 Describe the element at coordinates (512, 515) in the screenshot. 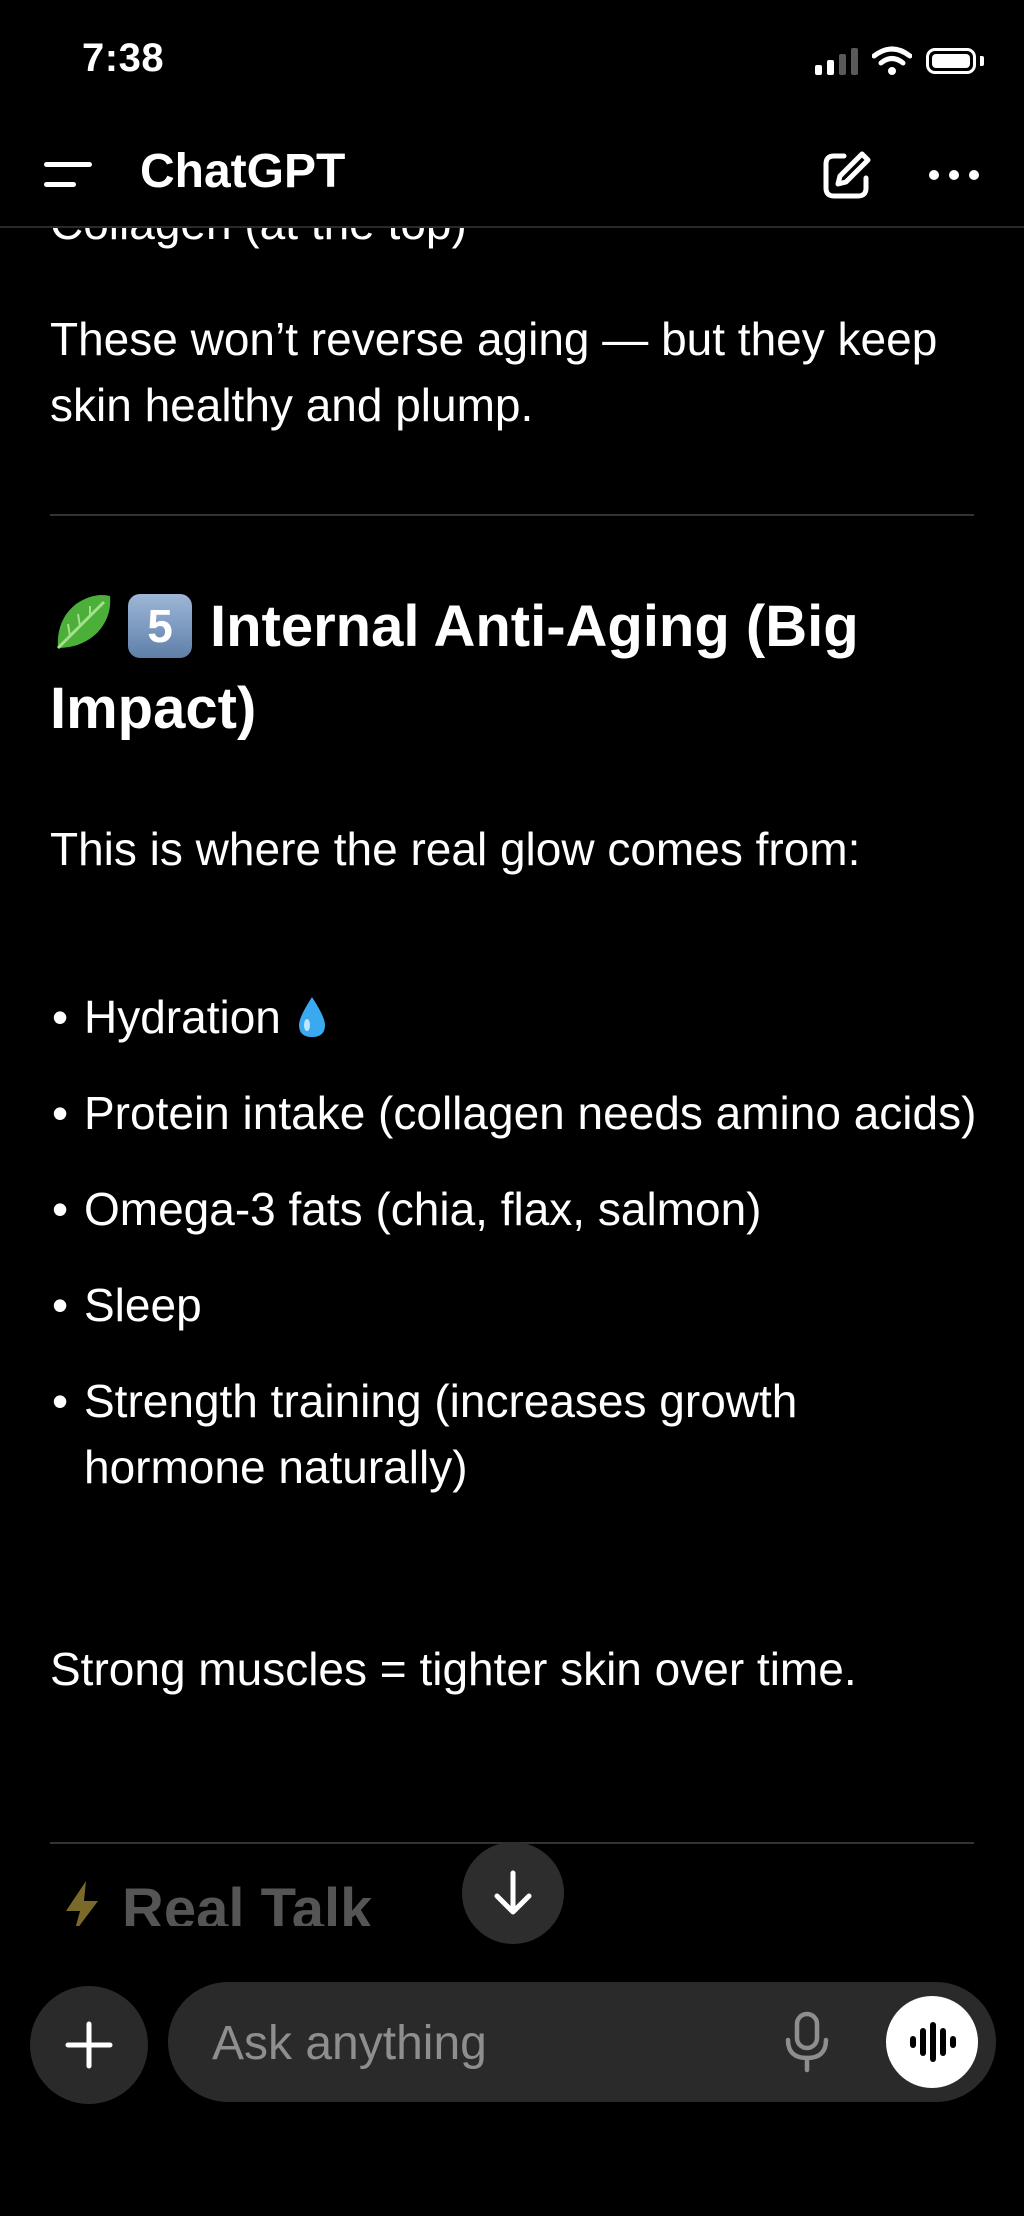

I see `divider` at that location.